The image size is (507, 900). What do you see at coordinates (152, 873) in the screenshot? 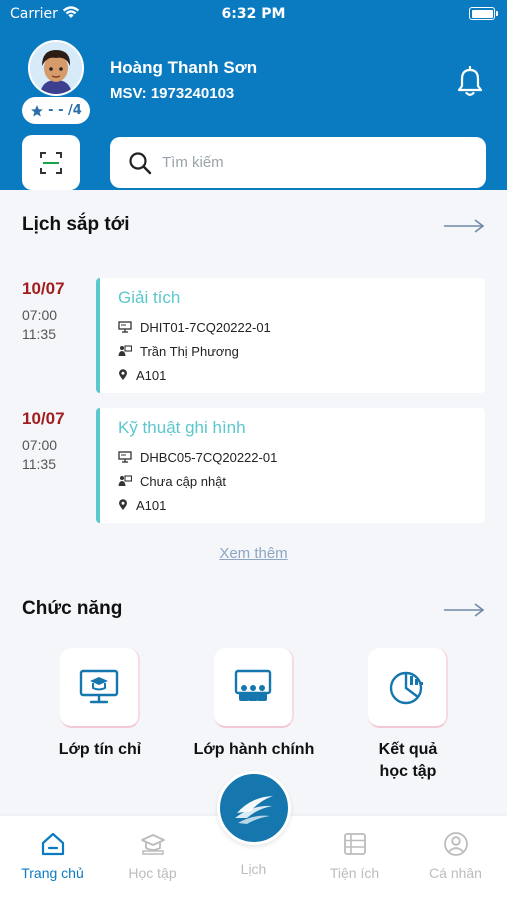
I see `tab-label: Học tập` at bounding box center [152, 873].